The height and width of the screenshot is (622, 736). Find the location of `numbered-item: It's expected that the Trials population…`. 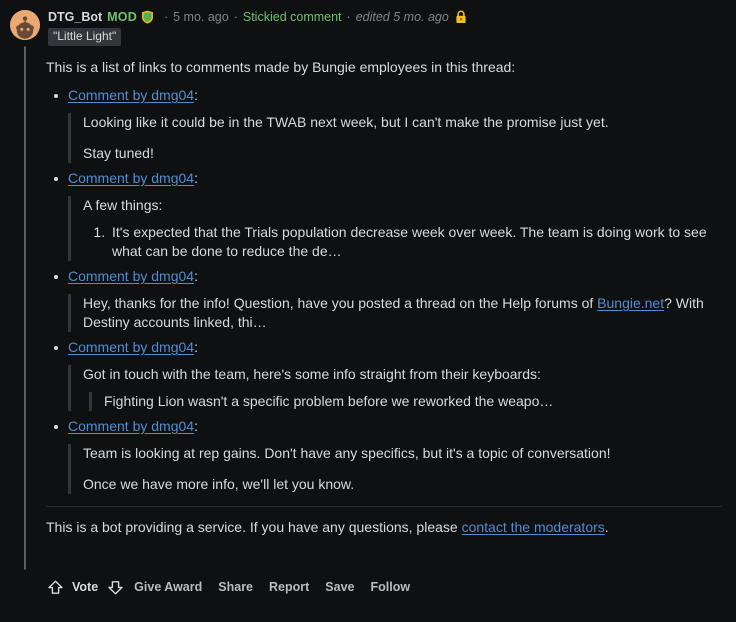

numbered-item: It's expected that the Trials population… is located at coordinates (415, 242).